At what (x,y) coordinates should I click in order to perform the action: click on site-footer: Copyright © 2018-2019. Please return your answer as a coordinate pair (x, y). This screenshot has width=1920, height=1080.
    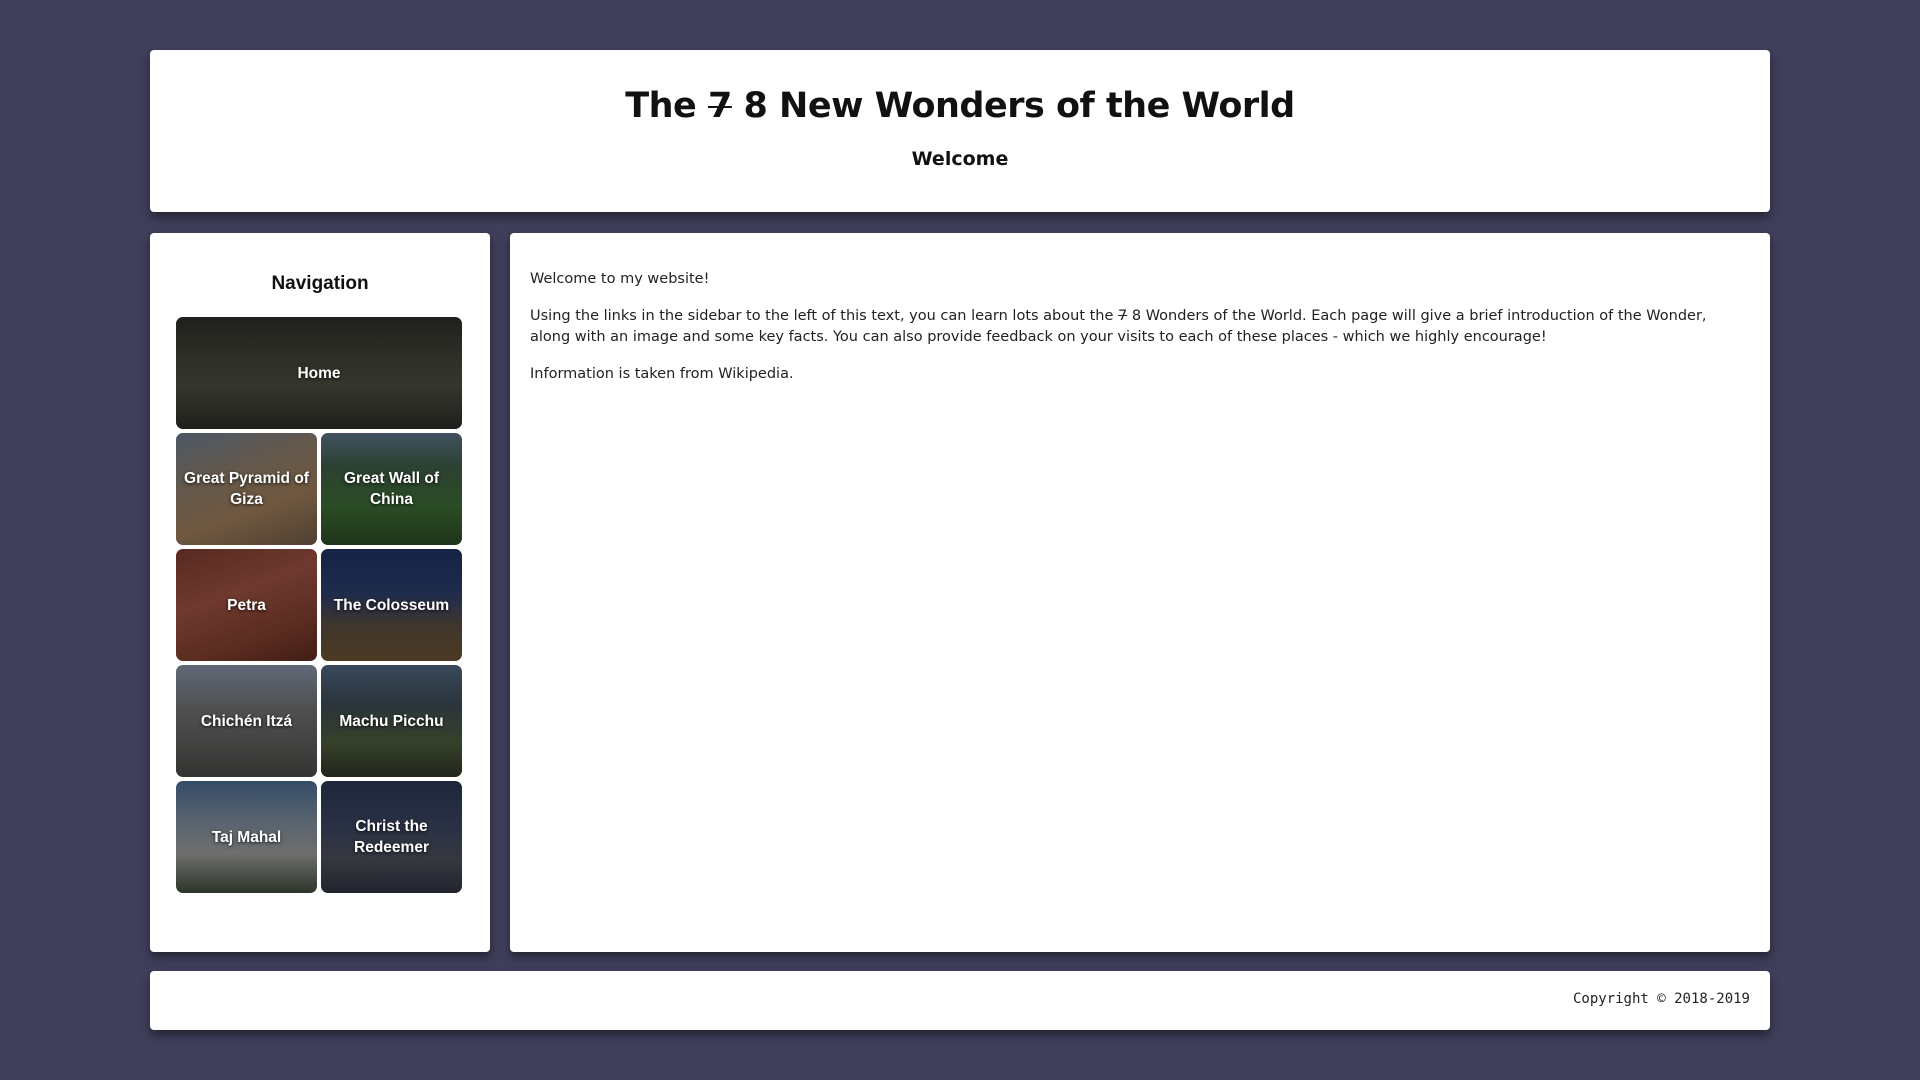
    Looking at the image, I should click on (960, 1000).